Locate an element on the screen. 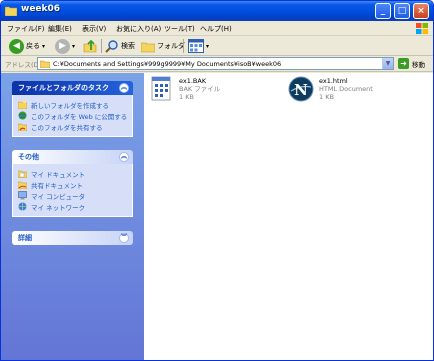 This screenshot has height=361, width=434. panel-header: ファイルとフォルダのタスク ︽ is located at coordinates (72, 88).